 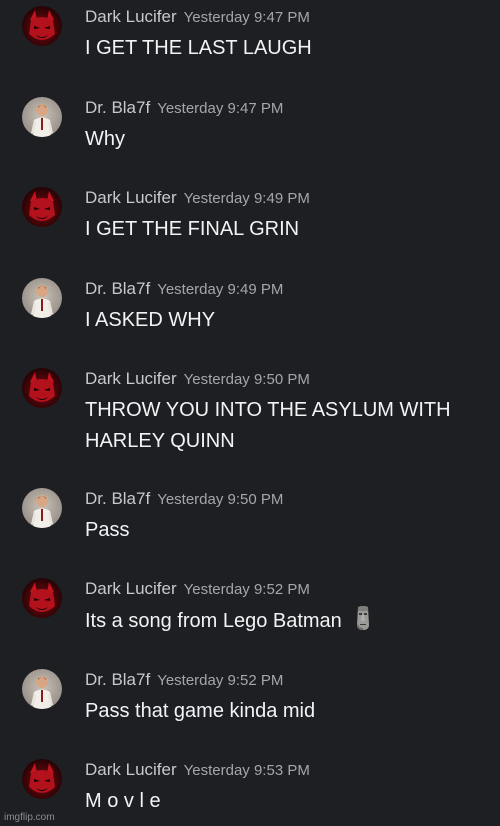 What do you see at coordinates (123, 801) in the screenshot?
I see `message-text: M o v l e` at bounding box center [123, 801].